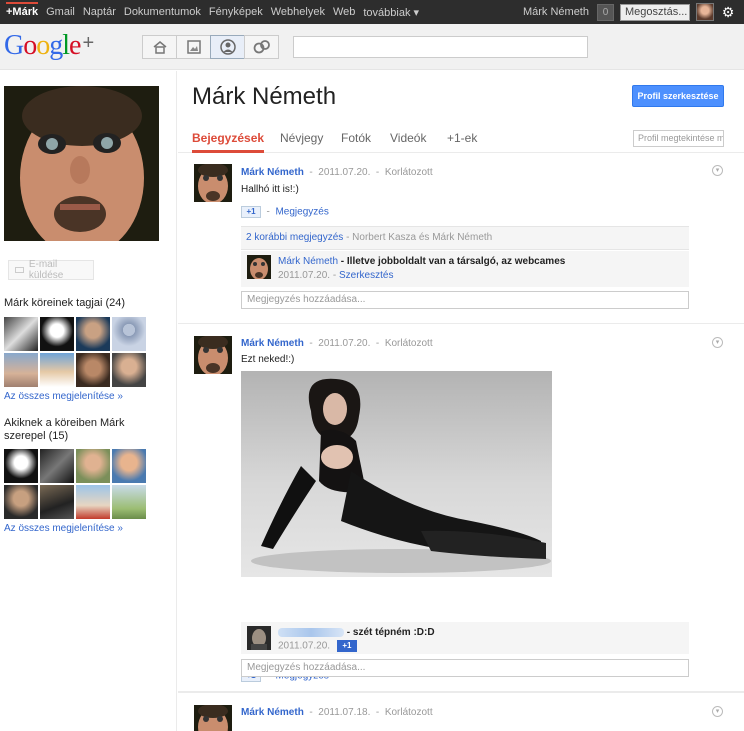  What do you see at coordinates (396, 474) in the screenshot?
I see `post-image` at bounding box center [396, 474].